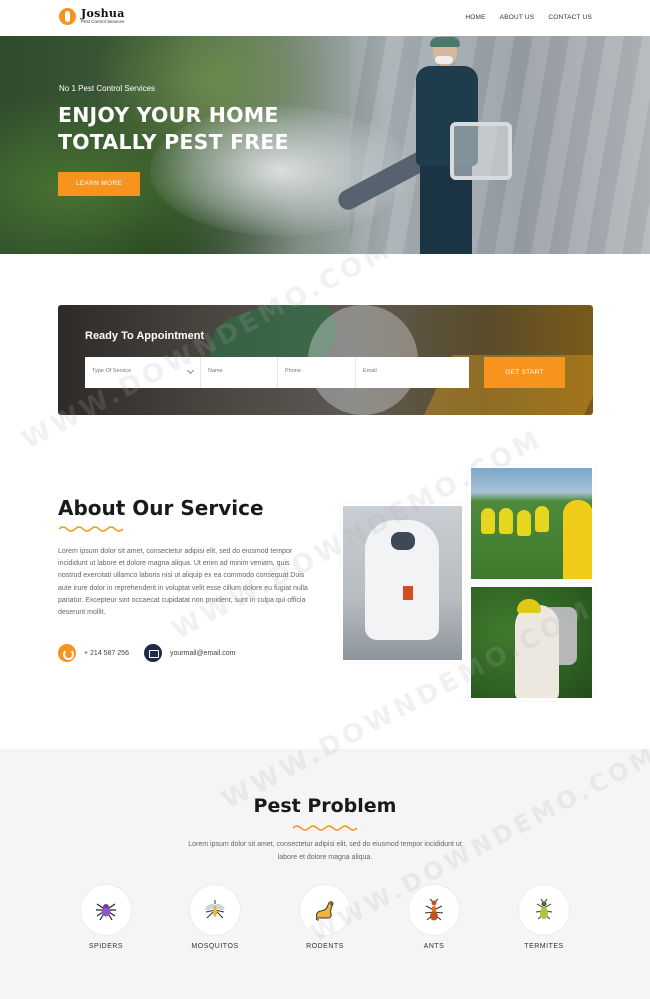  Describe the element at coordinates (402, 583) in the screenshot. I see `service-photo-indoor` at that location.